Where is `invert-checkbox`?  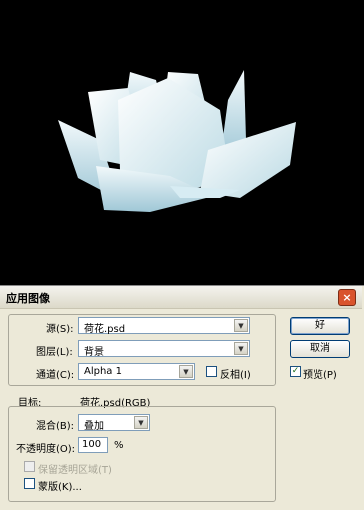
invert-checkbox is located at coordinates (211, 371).